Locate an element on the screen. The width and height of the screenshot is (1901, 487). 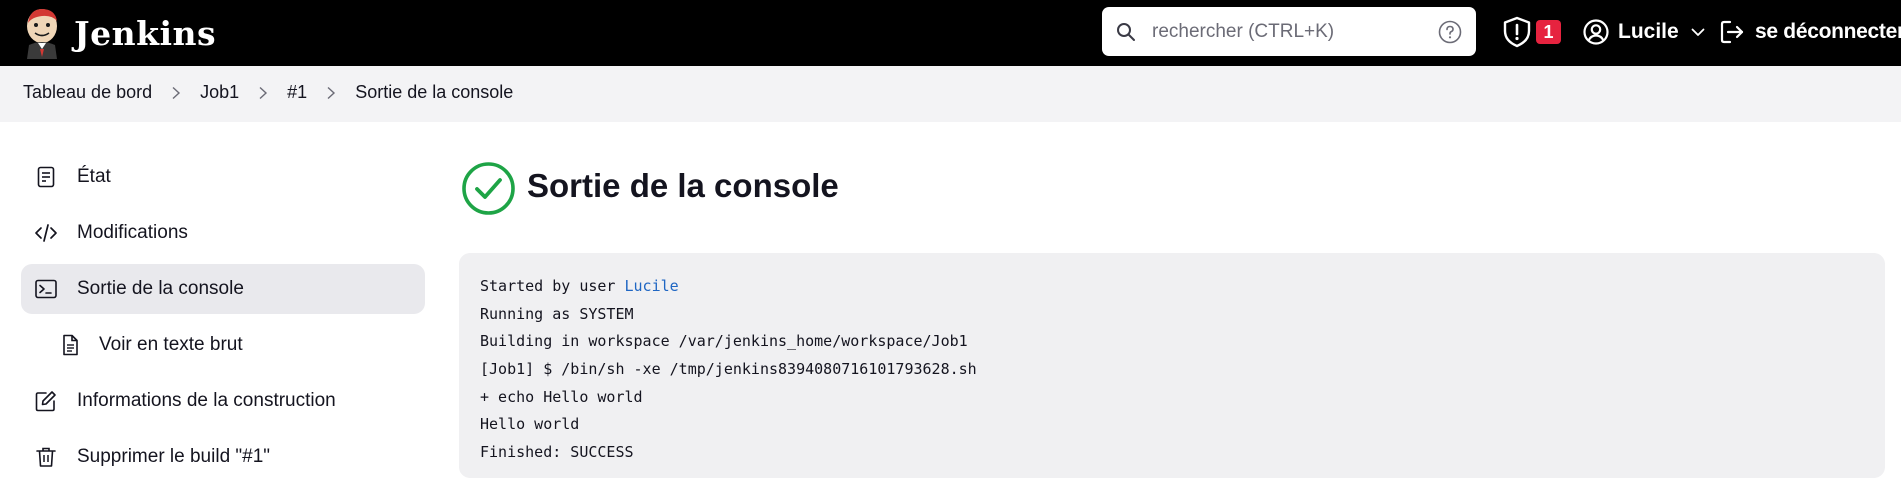
breadcrumb-dashboard: Tableau de bord is located at coordinates (87, 92).